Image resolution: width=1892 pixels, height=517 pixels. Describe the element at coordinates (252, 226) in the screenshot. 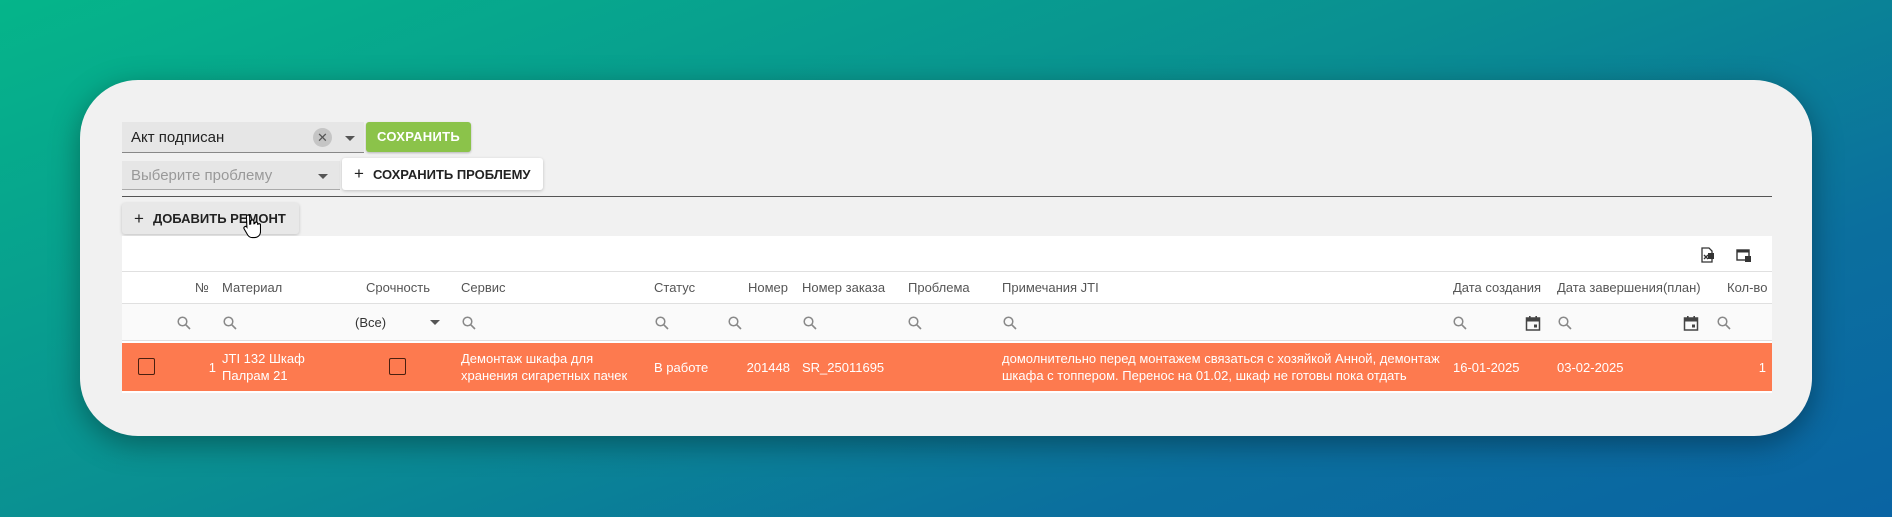

I see `hand-cursor-icon` at that location.